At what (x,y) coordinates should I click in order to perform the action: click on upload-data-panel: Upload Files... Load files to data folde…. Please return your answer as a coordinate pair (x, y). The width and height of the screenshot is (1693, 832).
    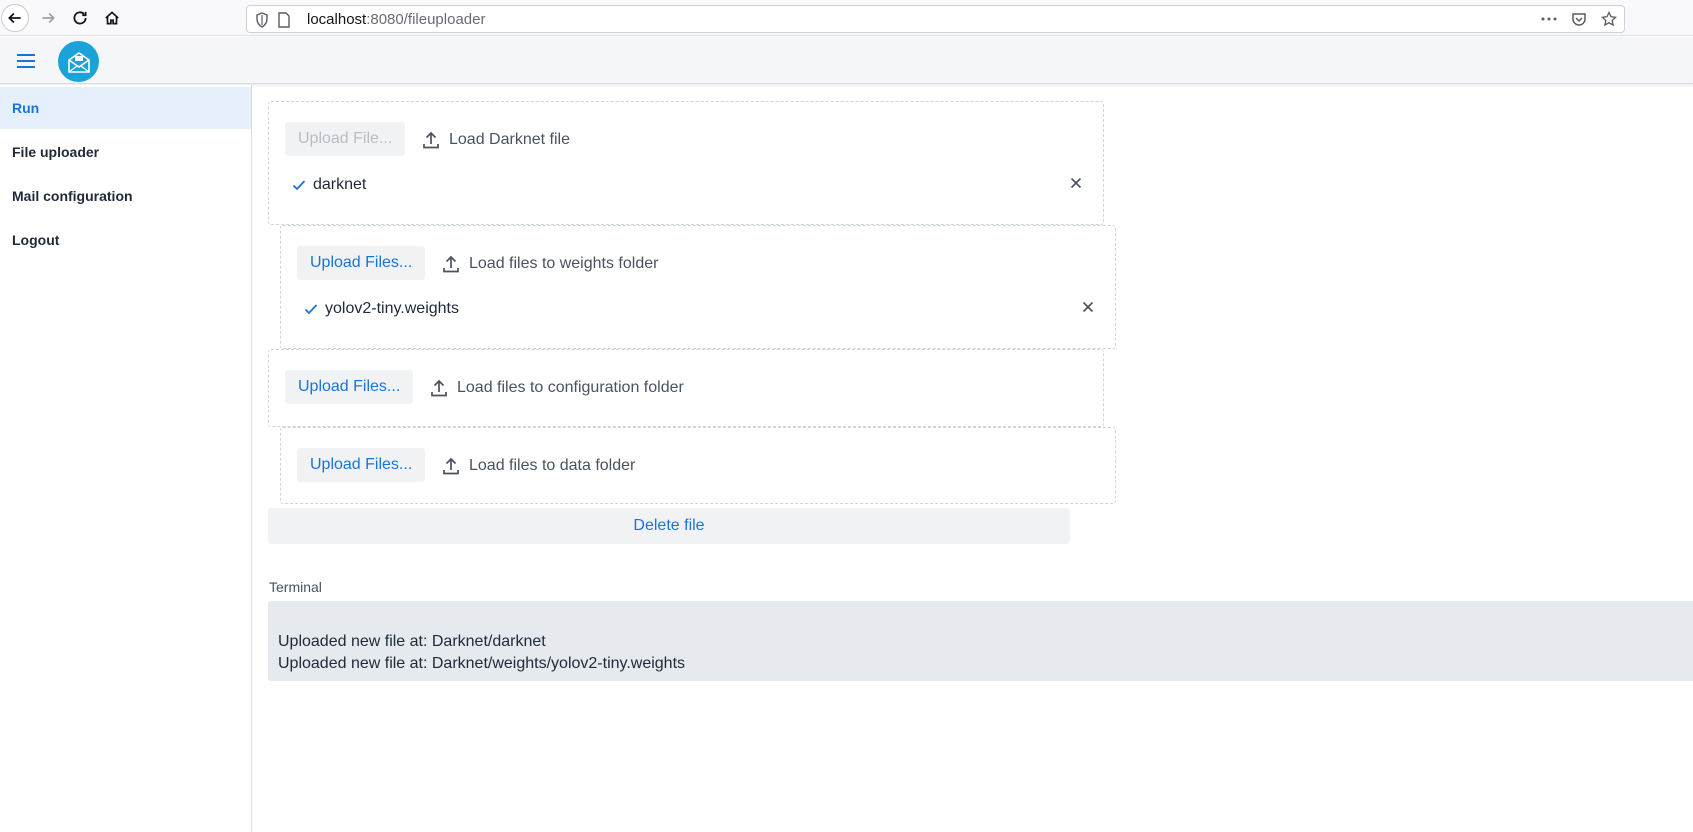
    Looking at the image, I should click on (698, 465).